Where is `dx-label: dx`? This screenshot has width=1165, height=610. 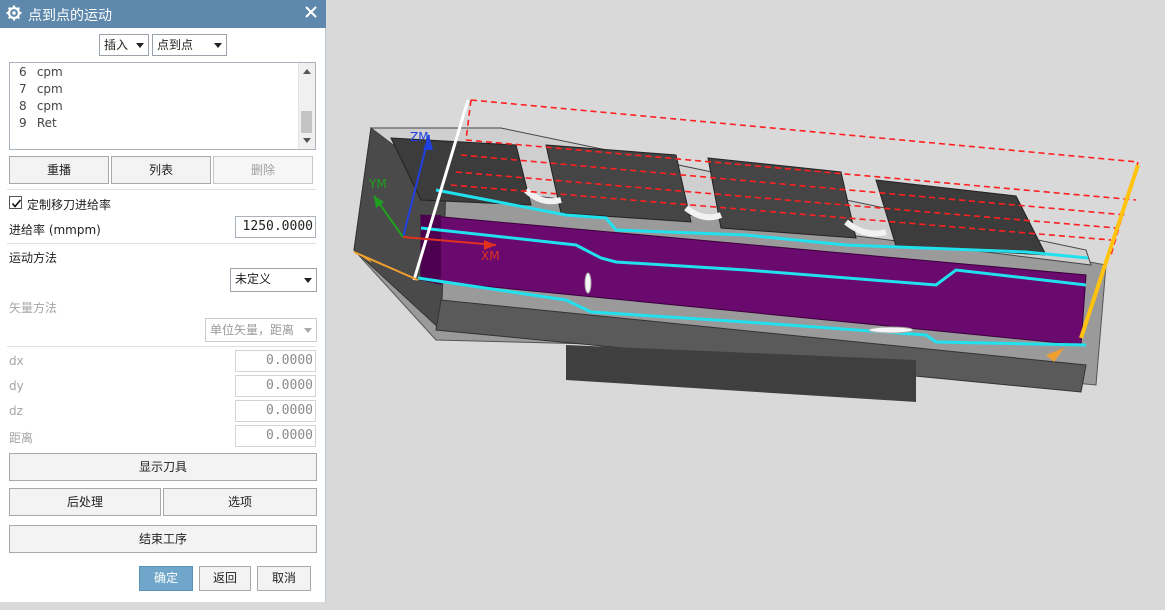 dx-label: dx is located at coordinates (16, 361).